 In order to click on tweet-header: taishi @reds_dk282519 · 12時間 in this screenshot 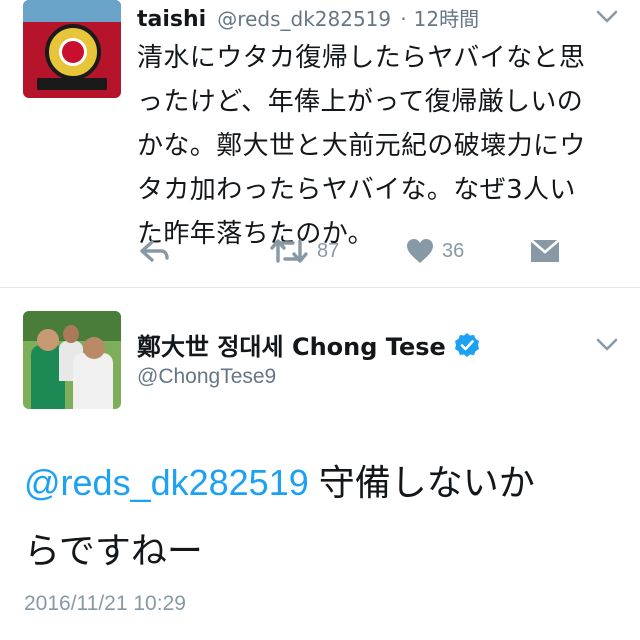, I will do `click(308, 17)`.